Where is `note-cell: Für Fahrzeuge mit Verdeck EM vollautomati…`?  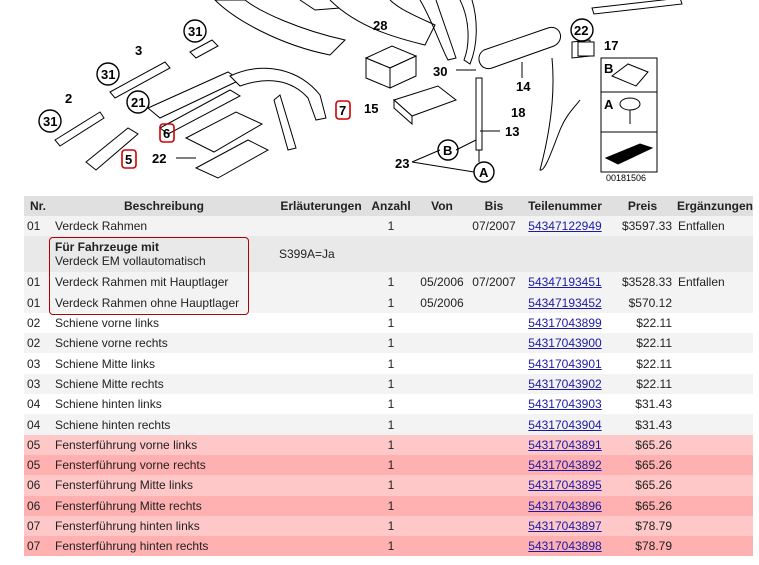
note-cell: Für Fahrzeuge mit Verdeck EM vollautomati… is located at coordinates (164, 254).